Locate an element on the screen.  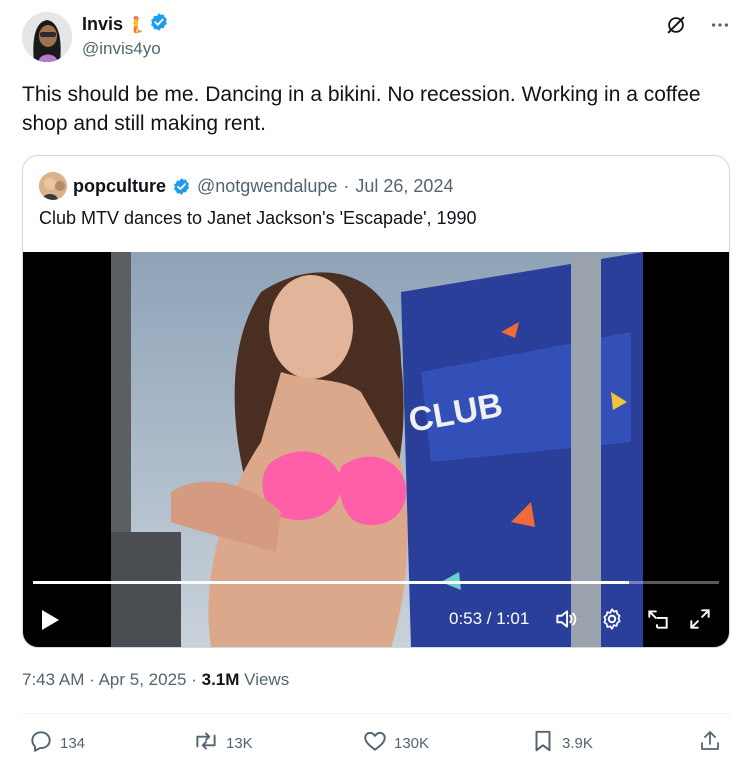
share-icon is located at coordinates (710, 743).